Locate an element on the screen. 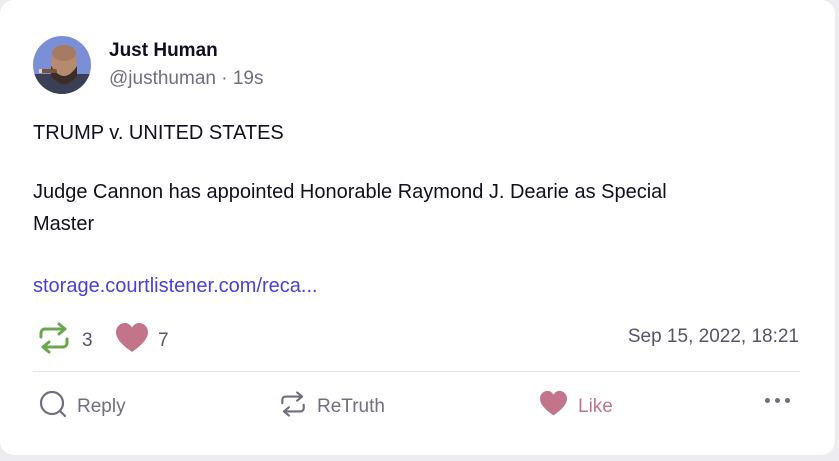  like-stat: 7 is located at coordinates (142, 340).